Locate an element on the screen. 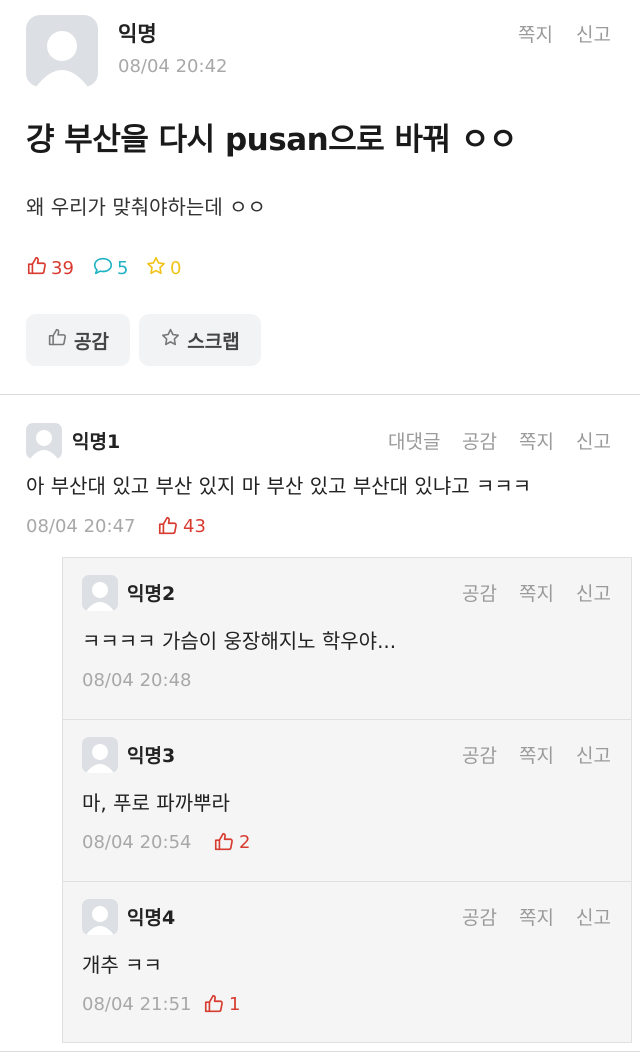 The image size is (640, 1059). comment-author-name: 익명1 is located at coordinates (96, 442).